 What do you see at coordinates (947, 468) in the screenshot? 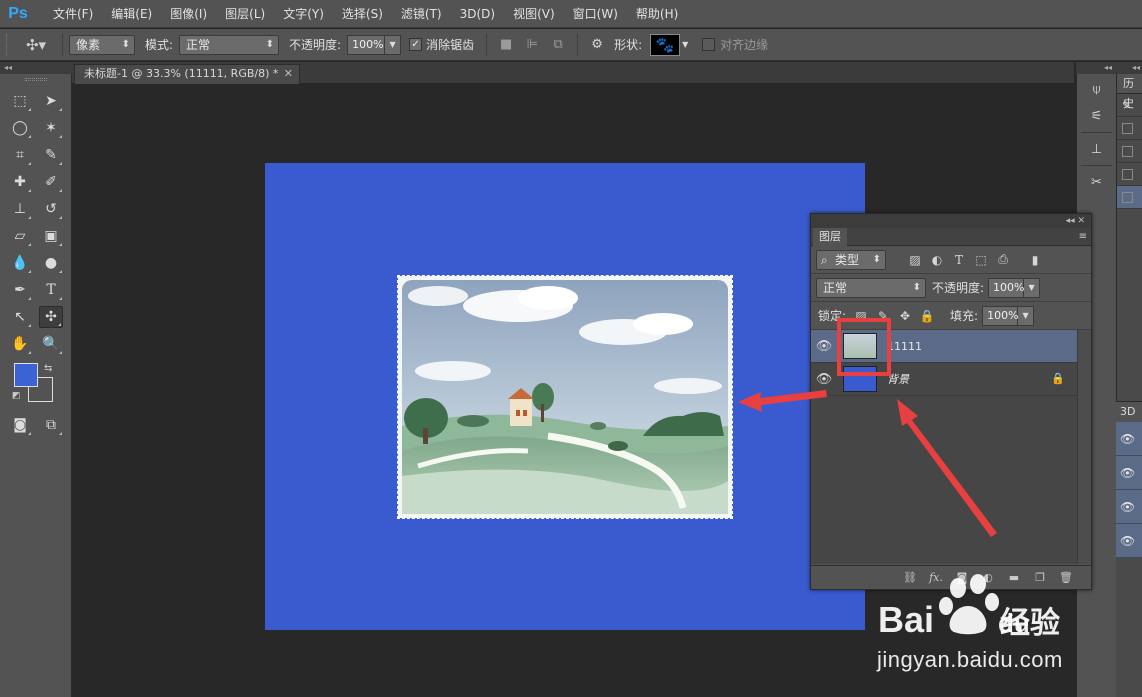
I see `arrow-to-layer-thumbnail` at bounding box center [947, 468].